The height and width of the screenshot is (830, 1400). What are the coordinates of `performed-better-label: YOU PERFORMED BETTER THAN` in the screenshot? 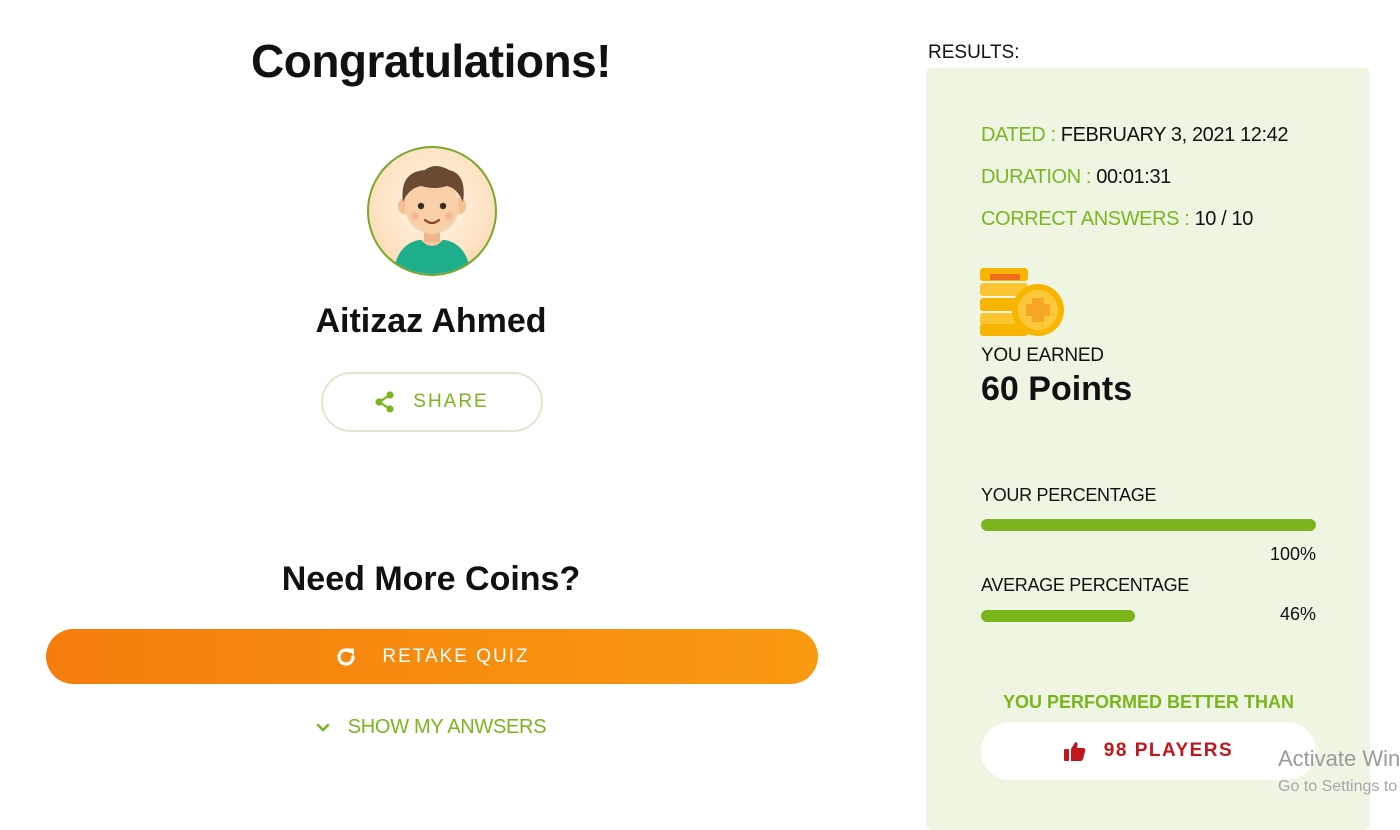 It's located at (1148, 702).